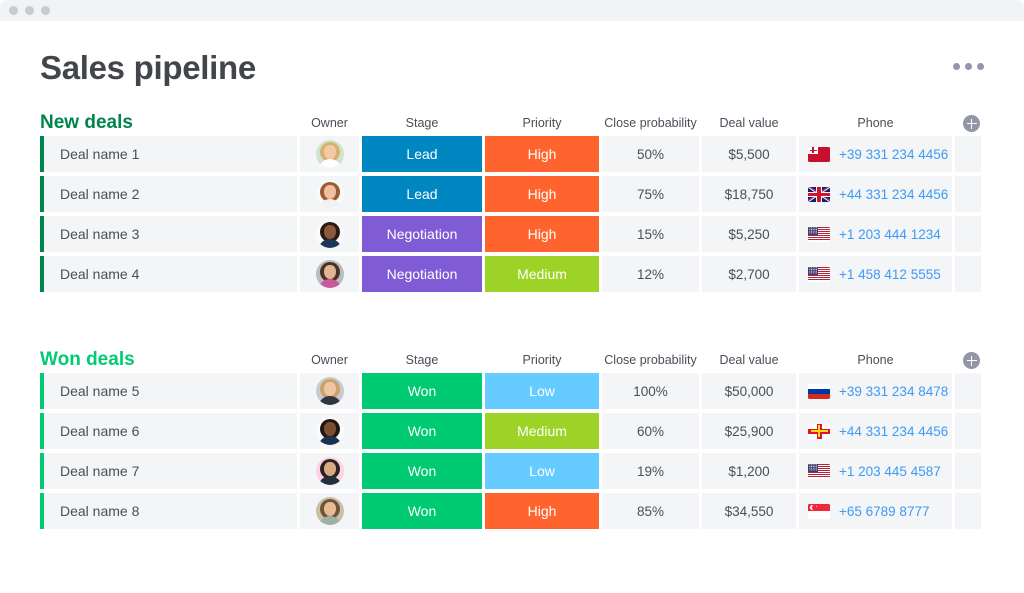  Describe the element at coordinates (749, 274) in the screenshot. I see `deal-value-cell: $2,700` at that location.